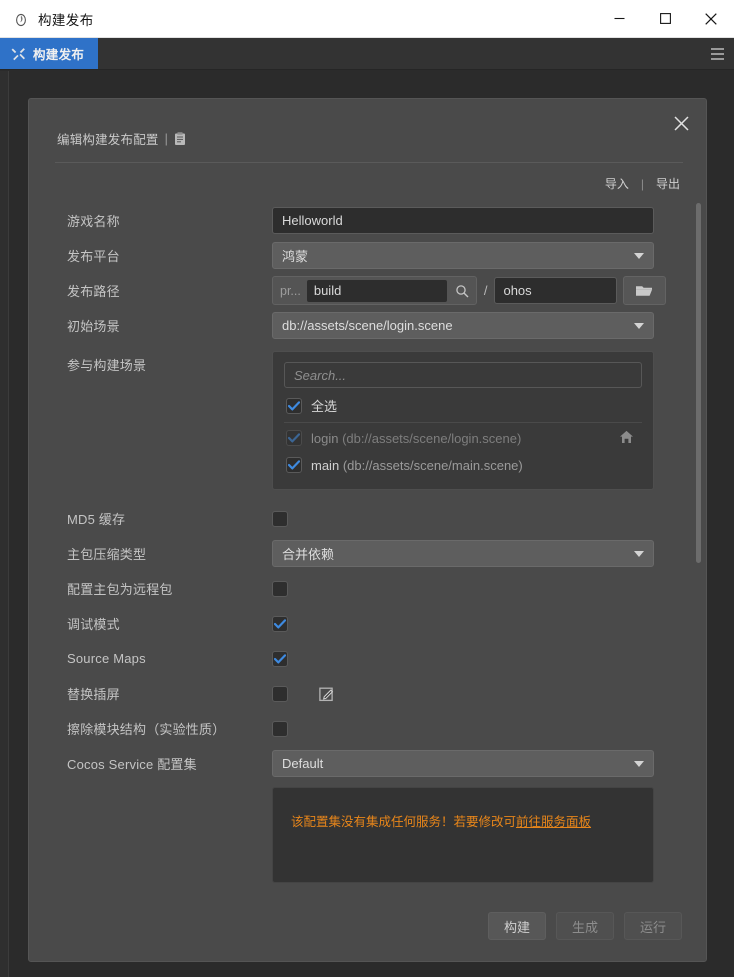  I want to click on scene-name-login: login, so click(325, 438).